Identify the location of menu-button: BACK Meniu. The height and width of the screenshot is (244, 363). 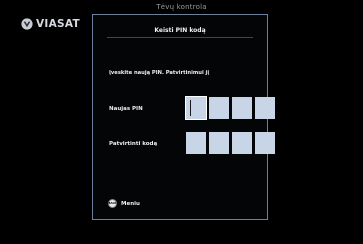
(124, 203).